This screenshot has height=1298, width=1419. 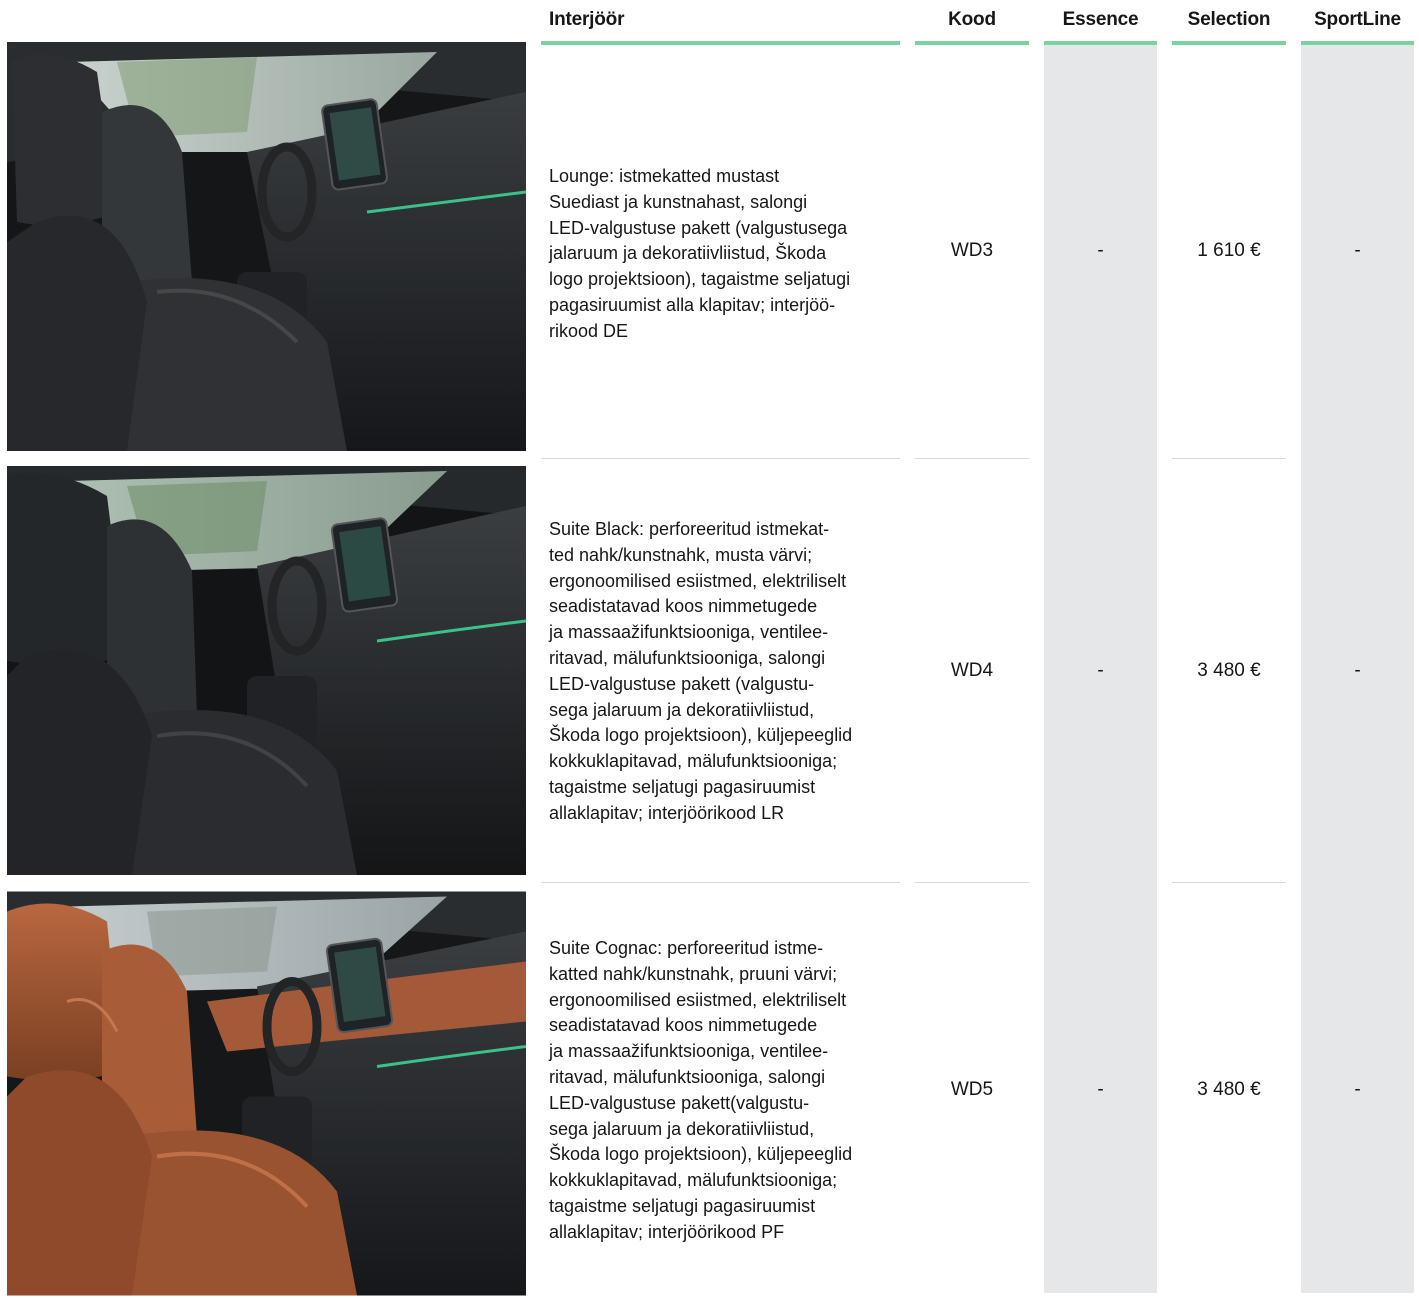 I want to click on description-line: ted nahk/kunstnahk, musta värvi;, so click(x=681, y=554).